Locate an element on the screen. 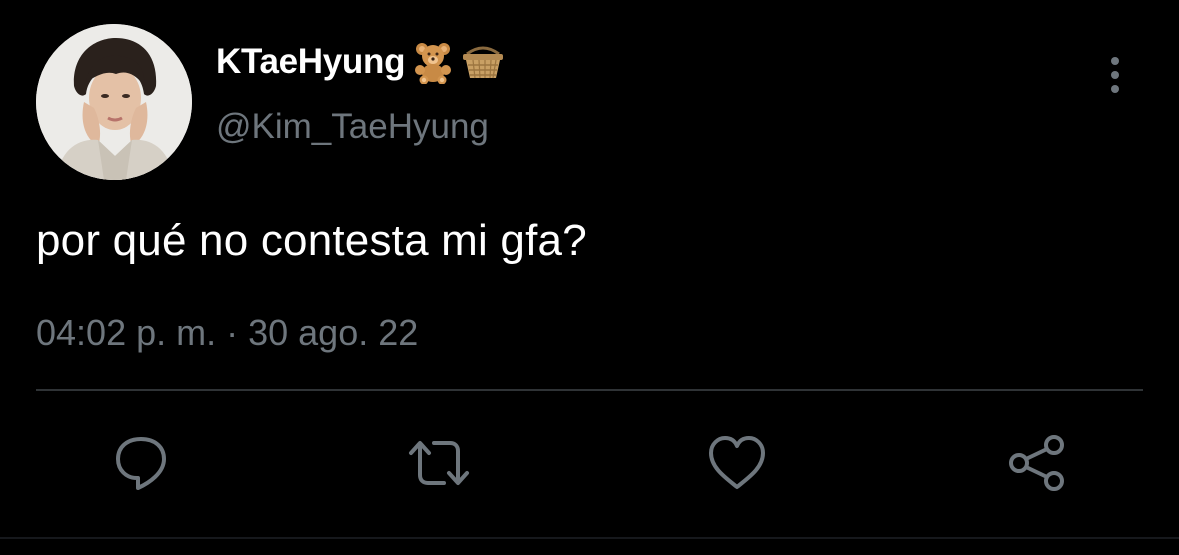  reply-button is located at coordinates (141, 463).